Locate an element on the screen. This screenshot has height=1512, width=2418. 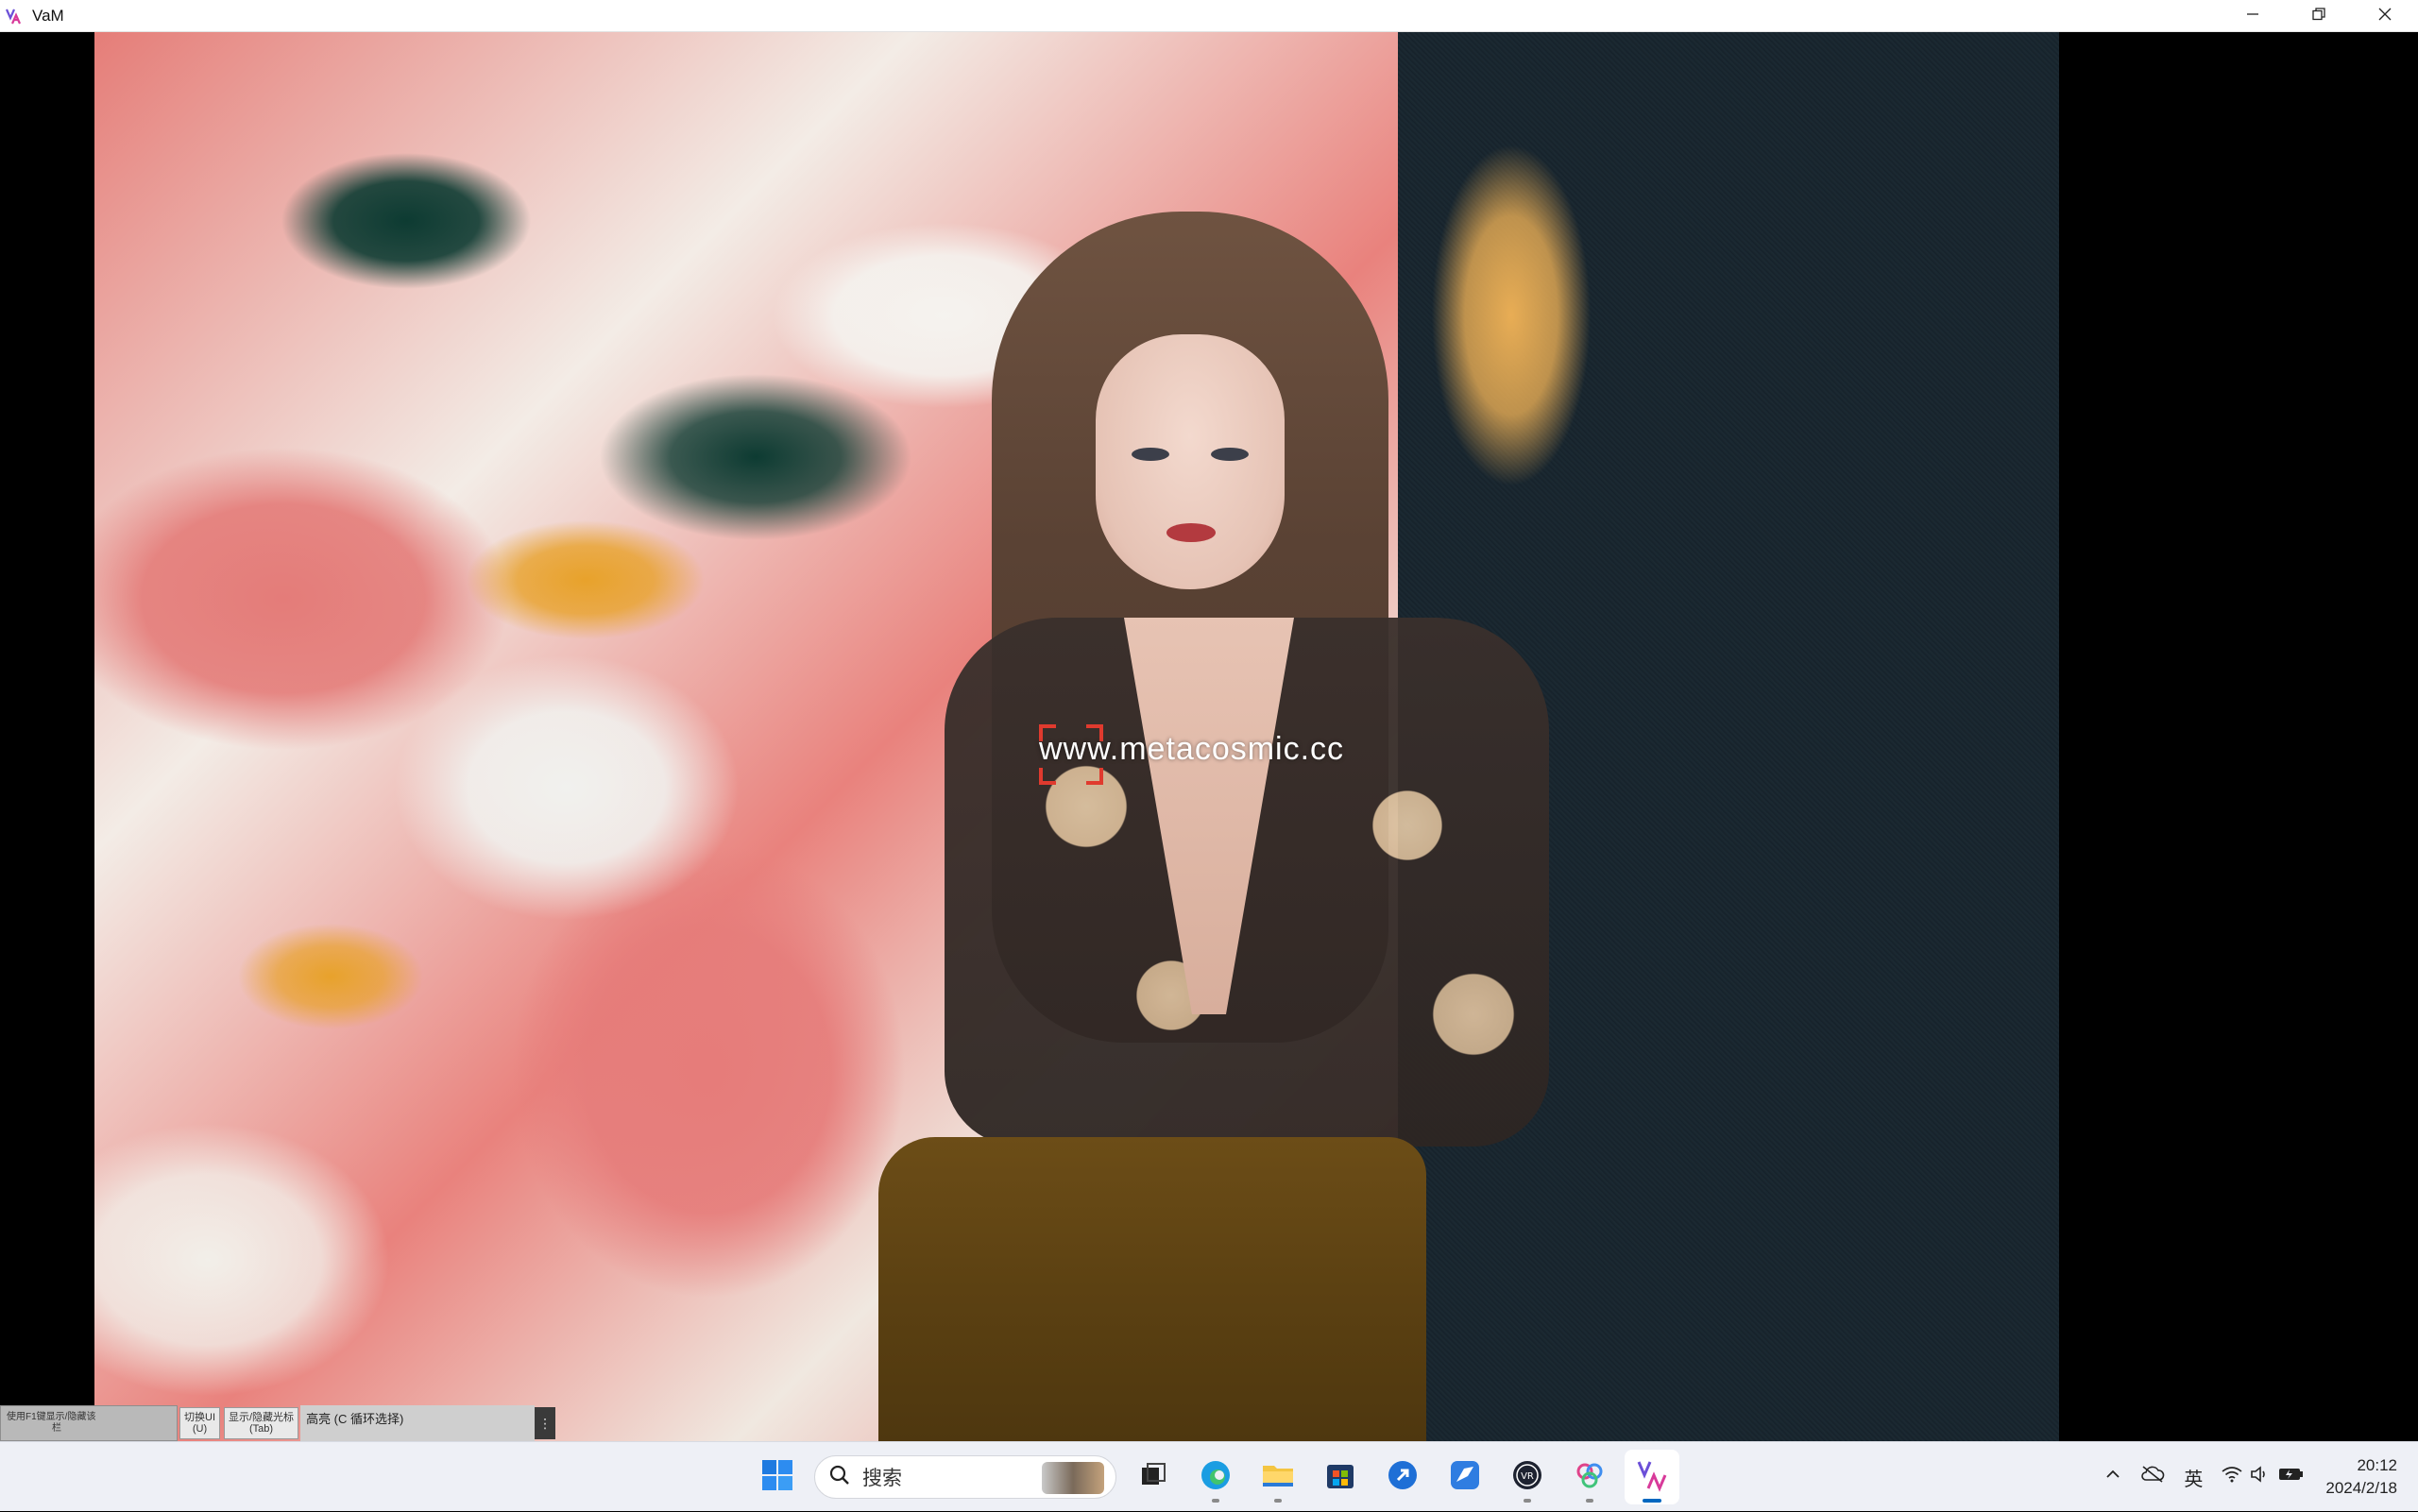
search-highlight-image is located at coordinates (1073, 1478).